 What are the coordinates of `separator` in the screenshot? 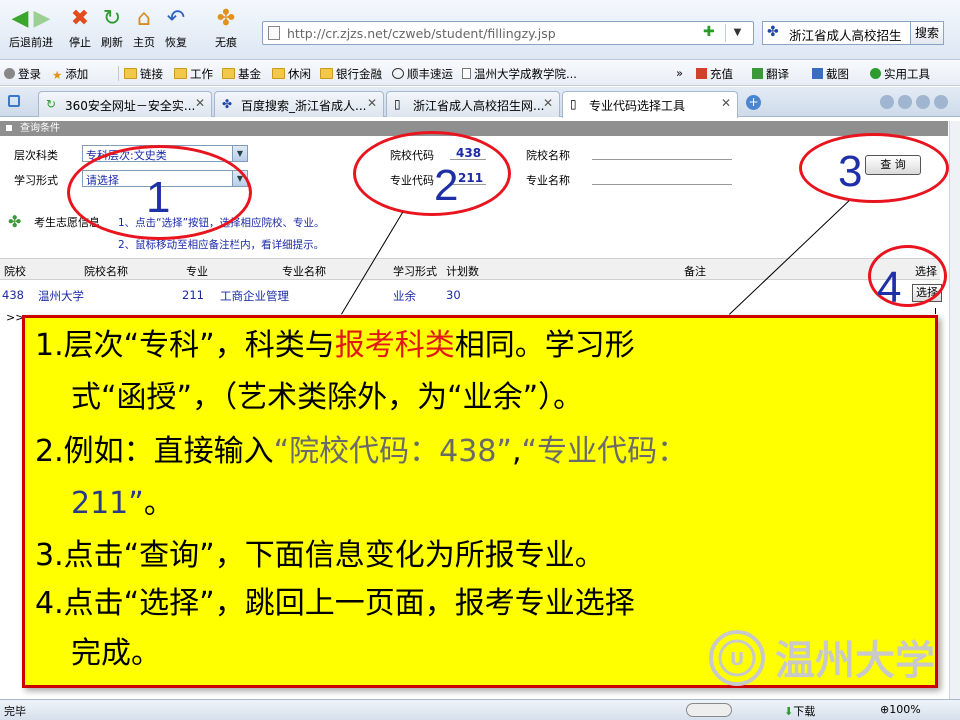 It's located at (118, 73).